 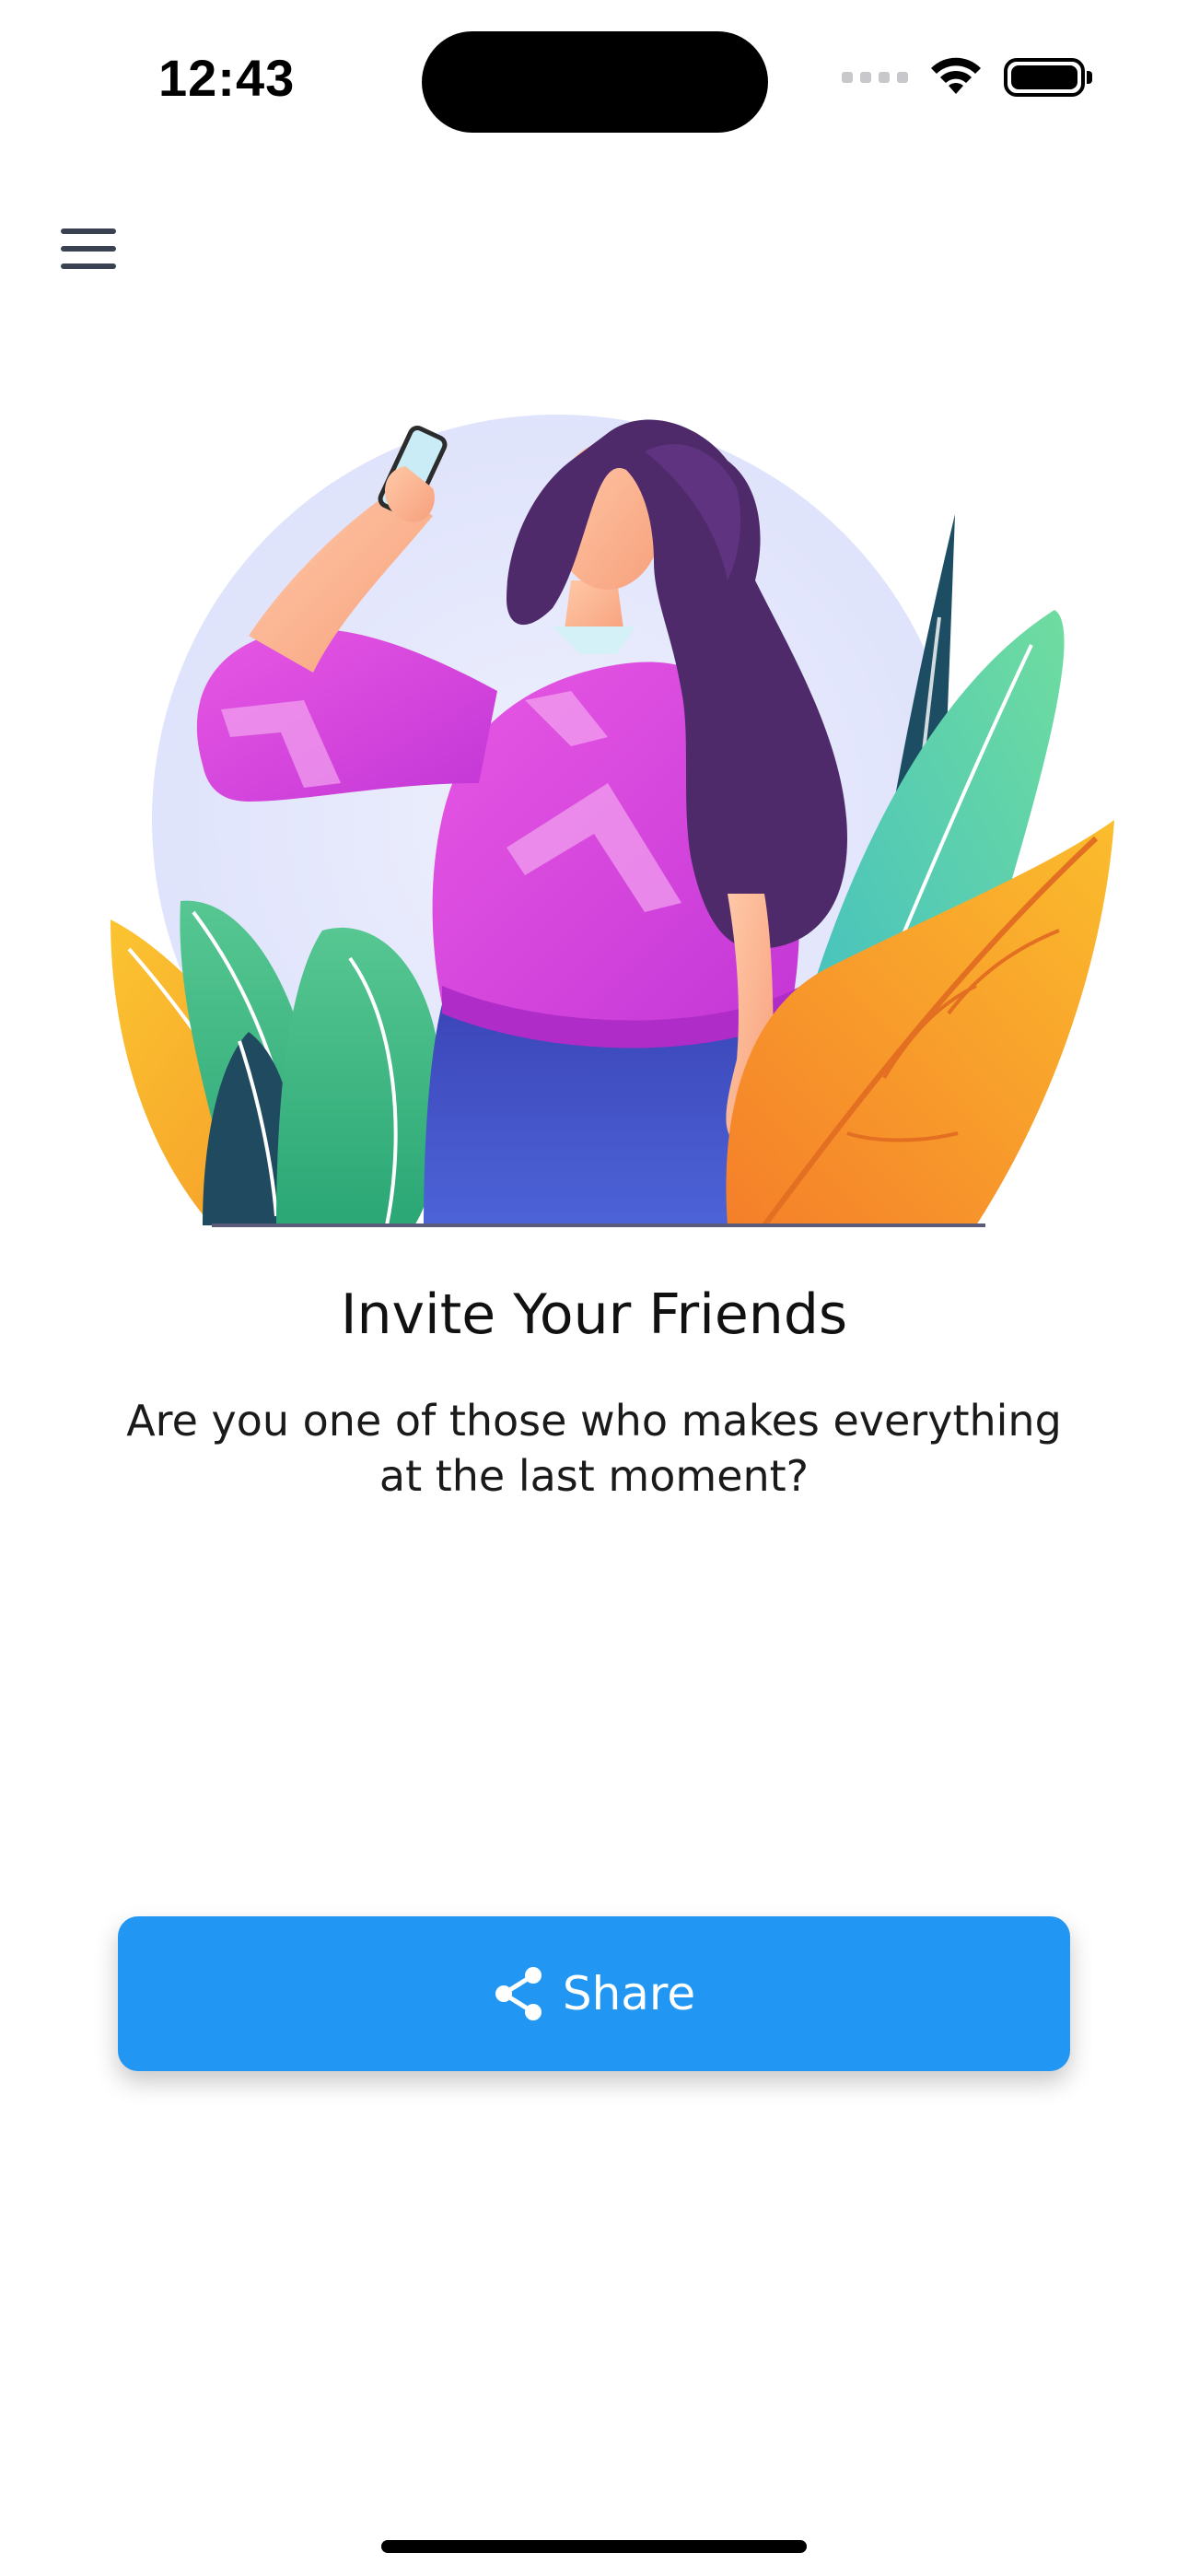 What do you see at coordinates (956, 75) in the screenshot?
I see `wifi-icon` at bounding box center [956, 75].